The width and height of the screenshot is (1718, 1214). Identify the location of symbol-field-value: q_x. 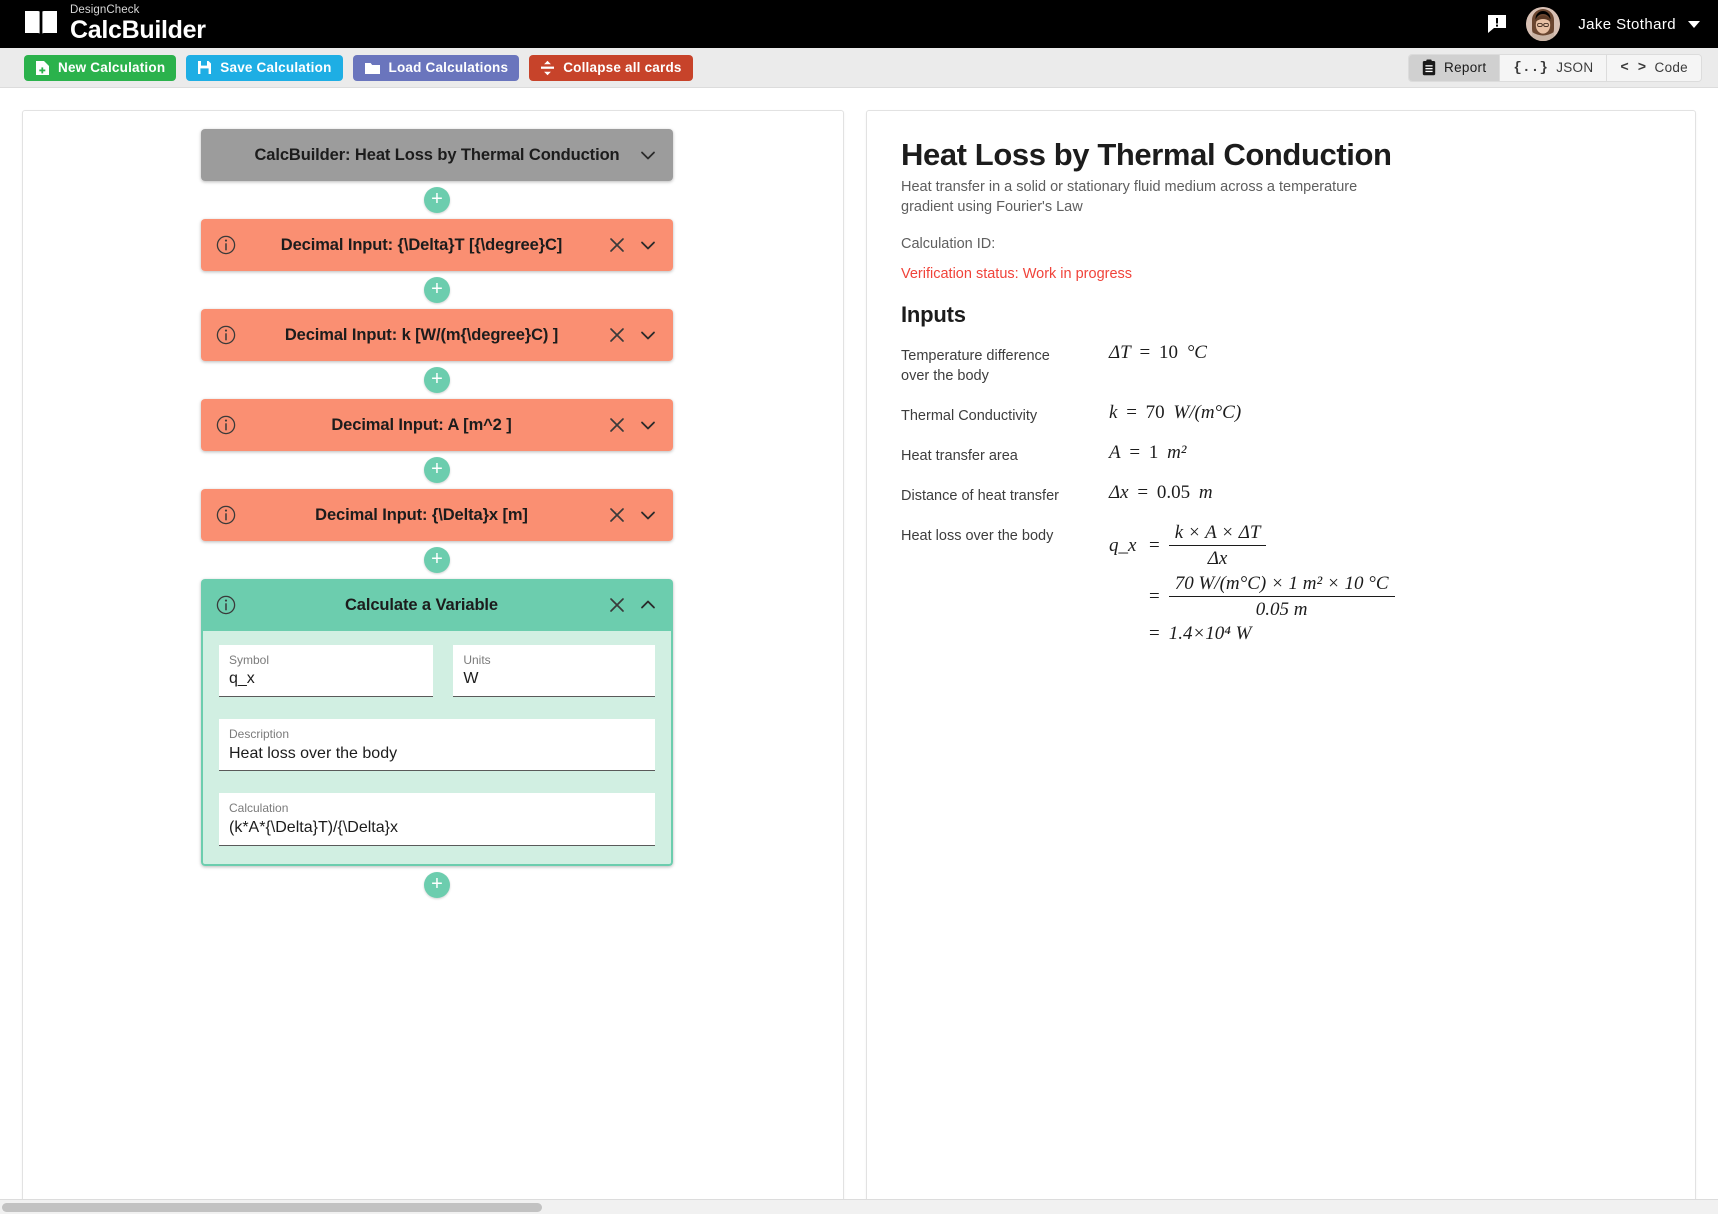
(242, 679).